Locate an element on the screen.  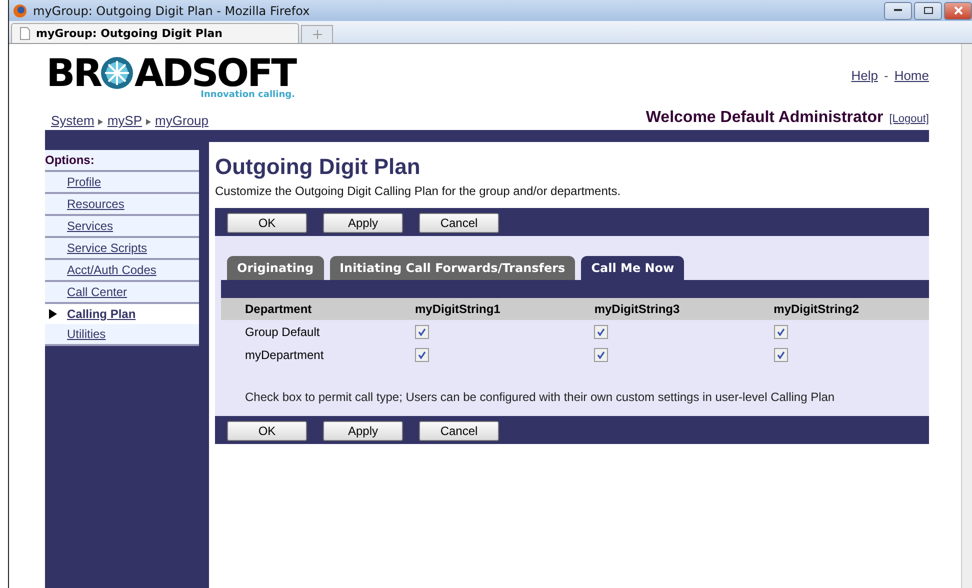
breadcrumb-link: myGroup is located at coordinates (181, 120).